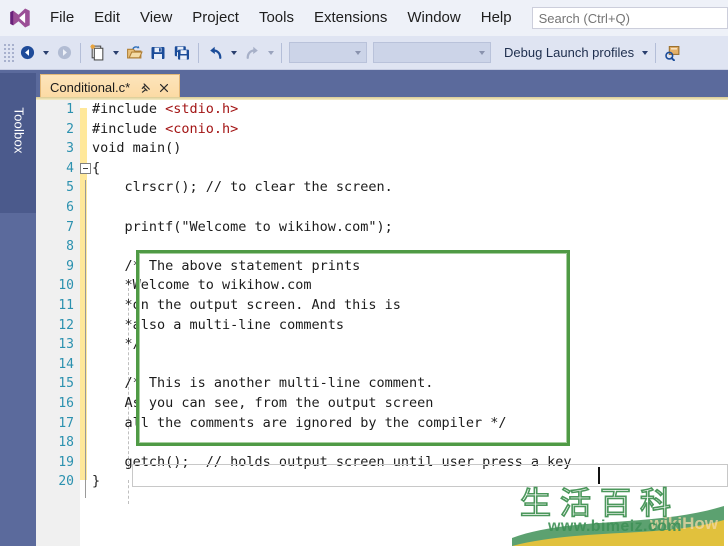 This screenshot has width=728, height=546. What do you see at coordinates (328, 52) in the screenshot?
I see `configuration-combo` at bounding box center [328, 52].